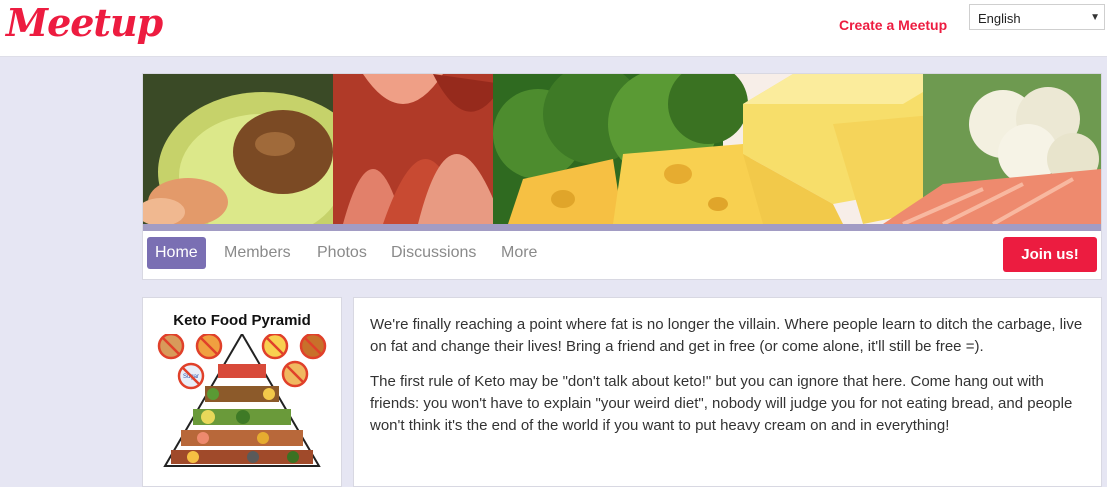  What do you see at coordinates (1095, 17) in the screenshot?
I see `dropdown-arrow-icon: ▼` at bounding box center [1095, 17].